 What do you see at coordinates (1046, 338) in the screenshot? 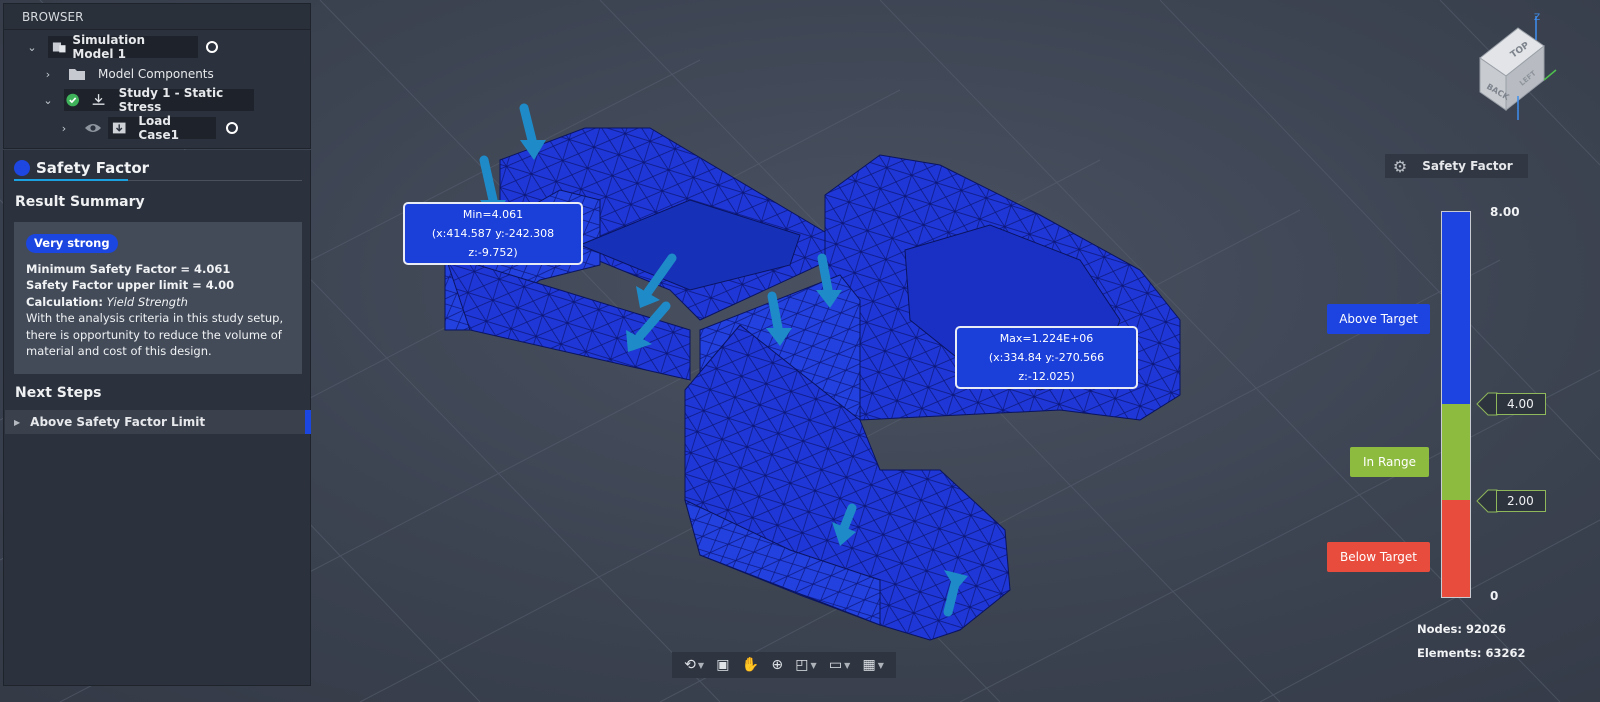
I see `max-callout-value: Max=1.224E+06` at bounding box center [1046, 338].